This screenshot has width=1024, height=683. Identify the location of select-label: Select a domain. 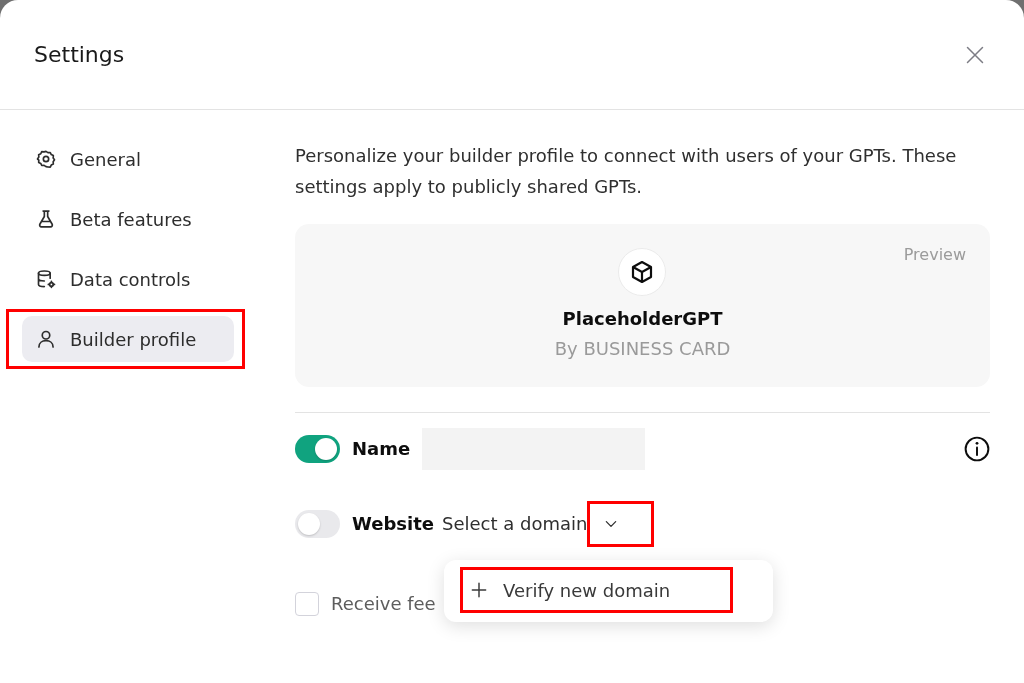
(515, 524).